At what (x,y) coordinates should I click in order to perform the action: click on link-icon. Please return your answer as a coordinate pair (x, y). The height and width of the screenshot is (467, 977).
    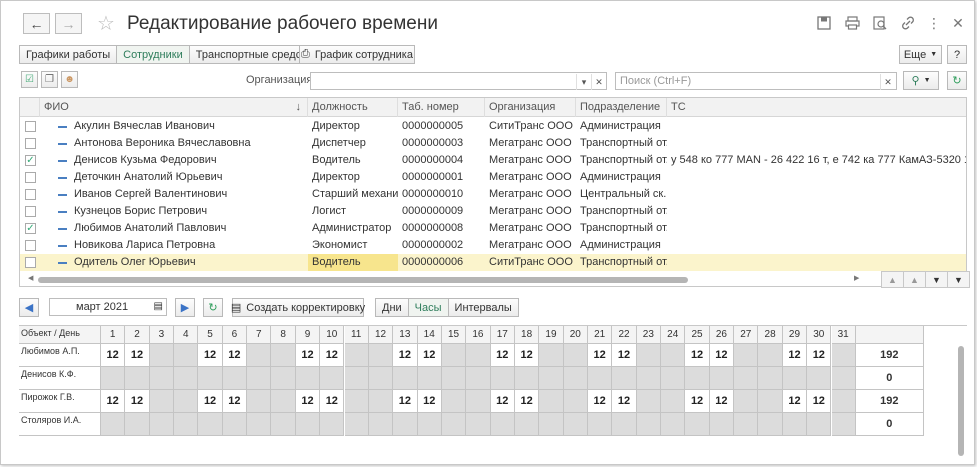
    Looking at the image, I should click on (908, 23).